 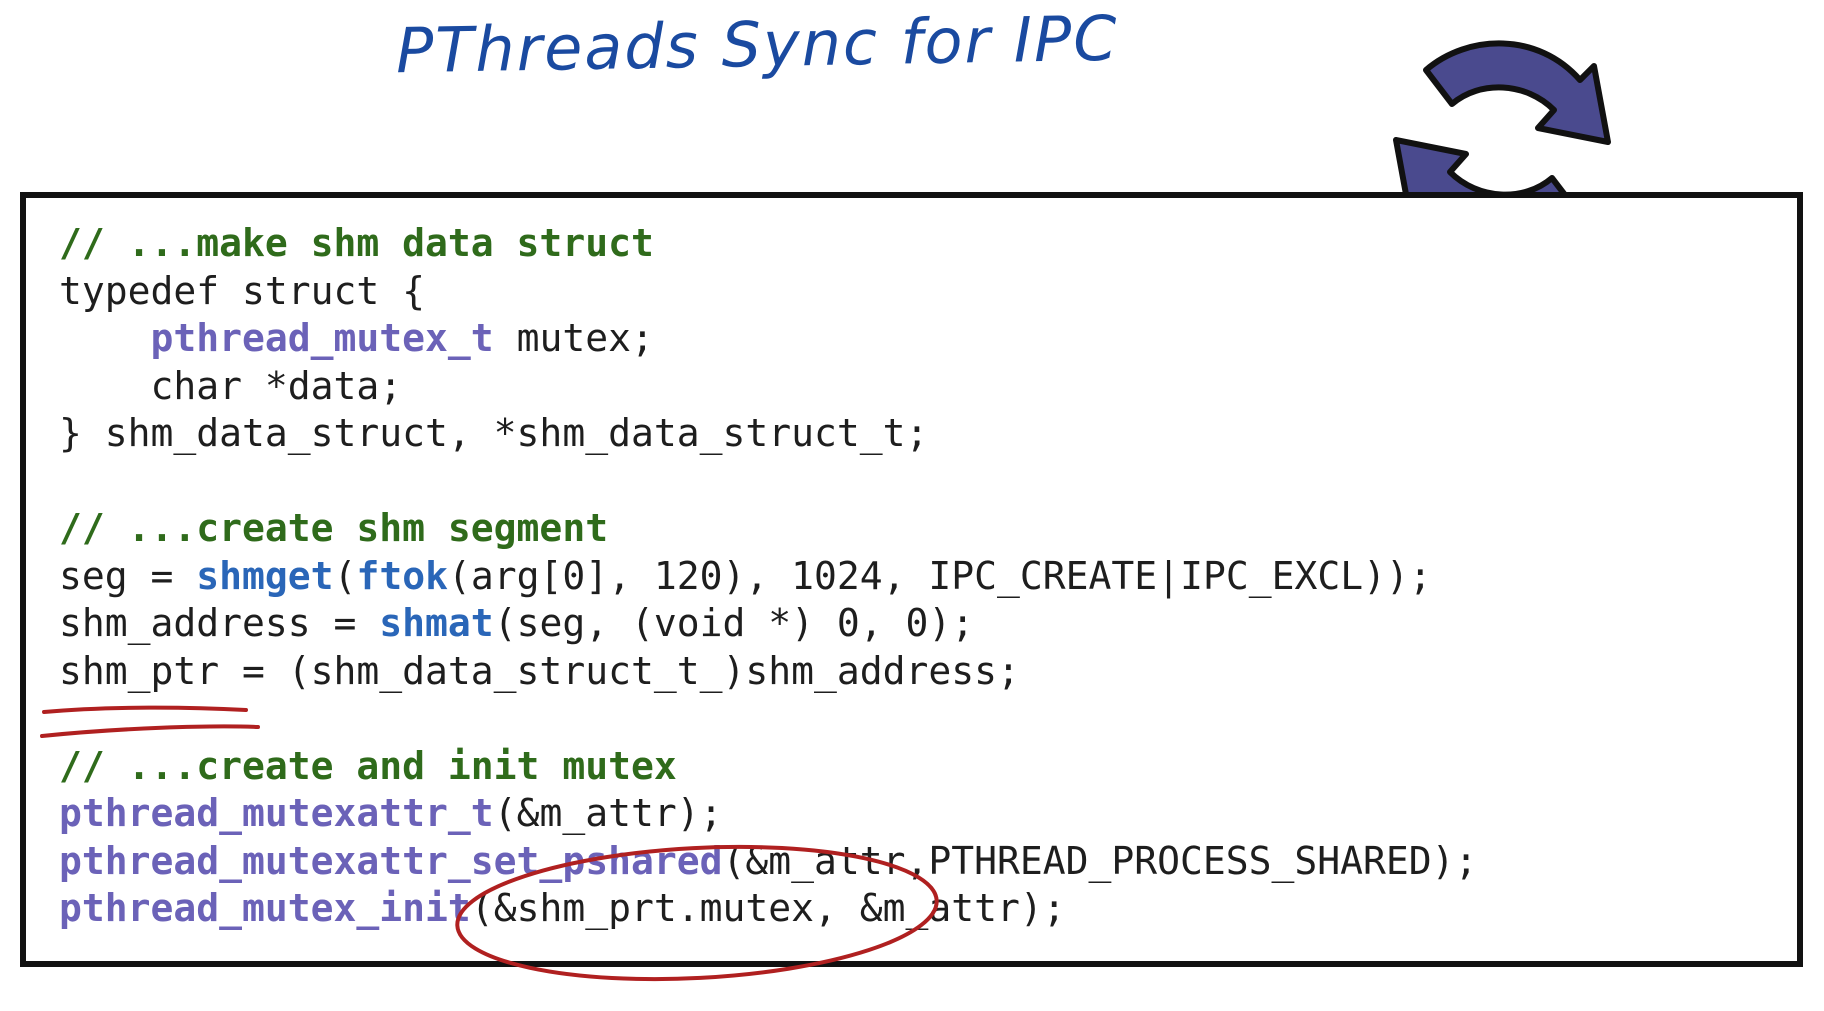 What do you see at coordinates (345, 575) in the screenshot?
I see `code-text: (` at bounding box center [345, 575].